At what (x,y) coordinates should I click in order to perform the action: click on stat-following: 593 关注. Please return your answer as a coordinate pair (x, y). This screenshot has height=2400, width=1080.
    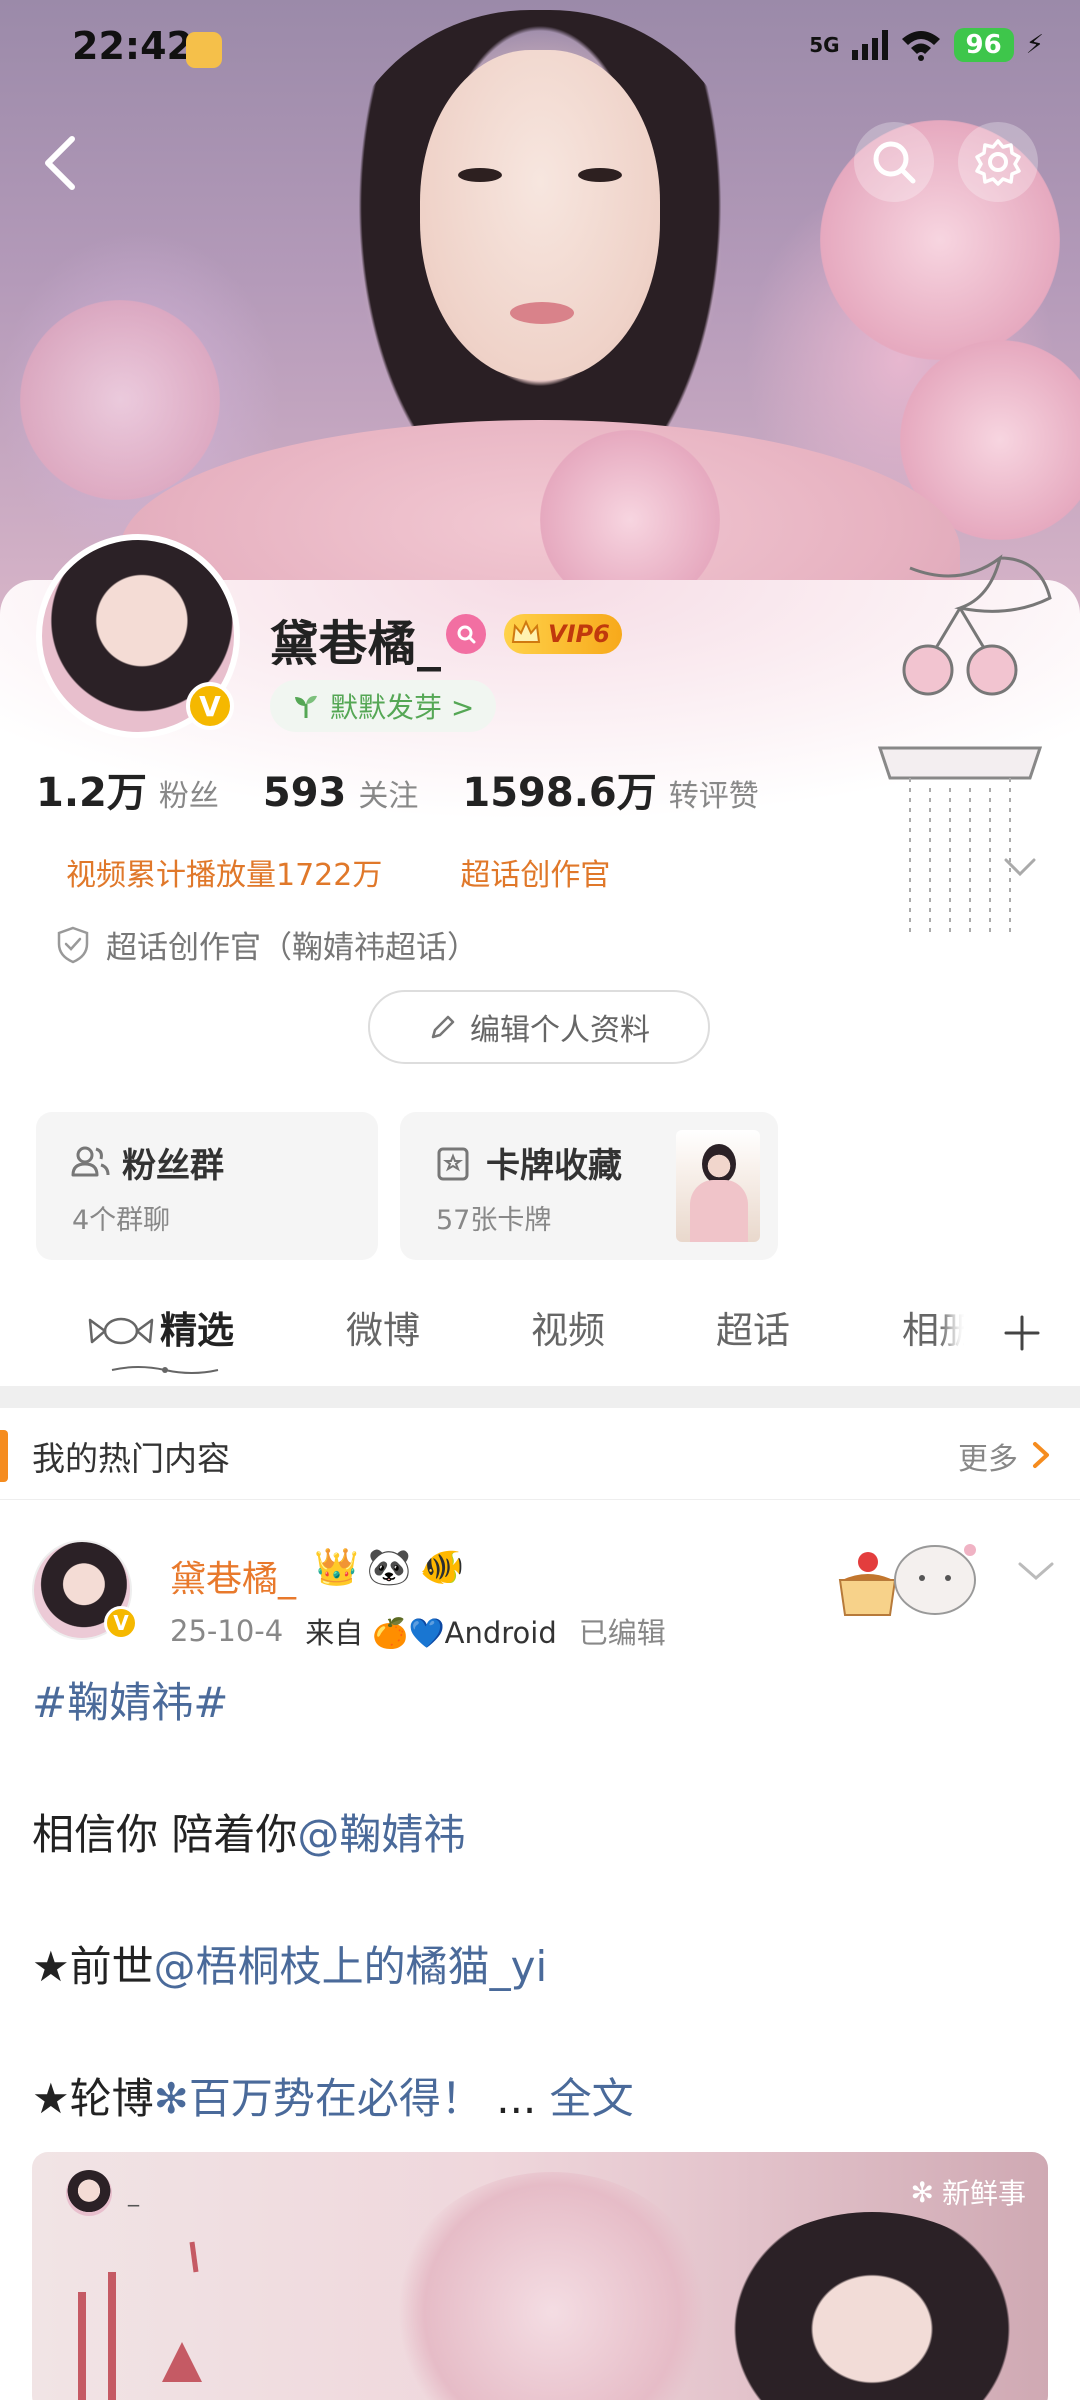
    Looking at the image, I should click on (341, 793).